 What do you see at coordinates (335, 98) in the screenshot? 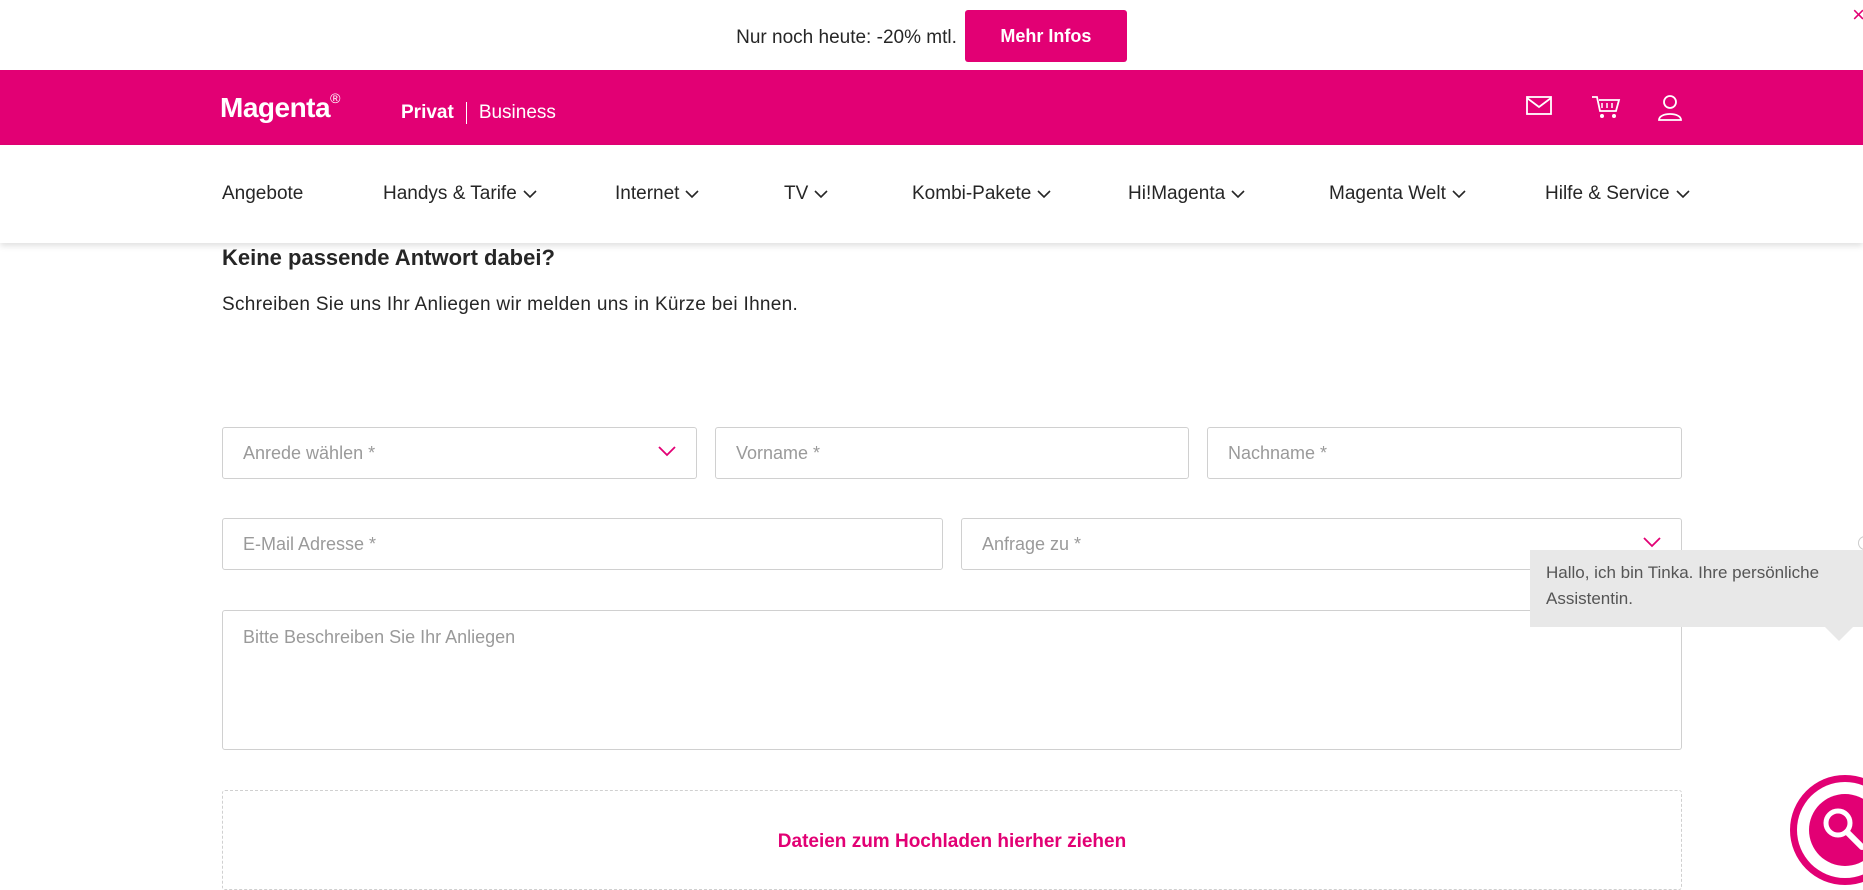
I see `logo-mark: ®` at bounding box center [335, 98].